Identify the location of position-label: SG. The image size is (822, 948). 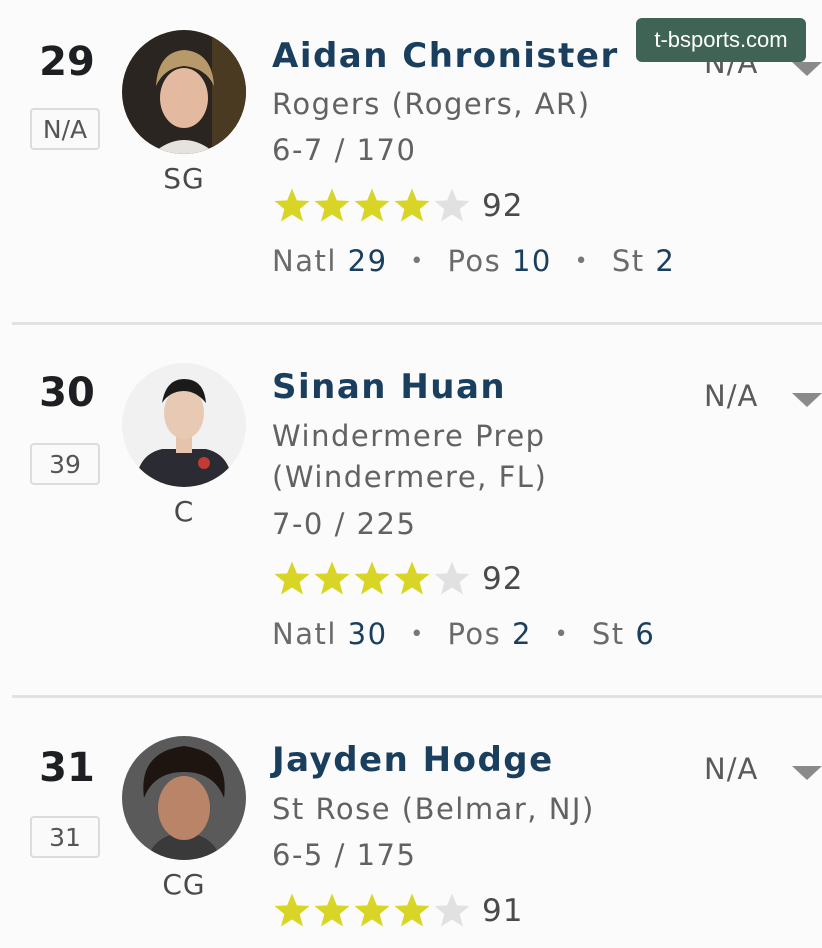
(184, 178).